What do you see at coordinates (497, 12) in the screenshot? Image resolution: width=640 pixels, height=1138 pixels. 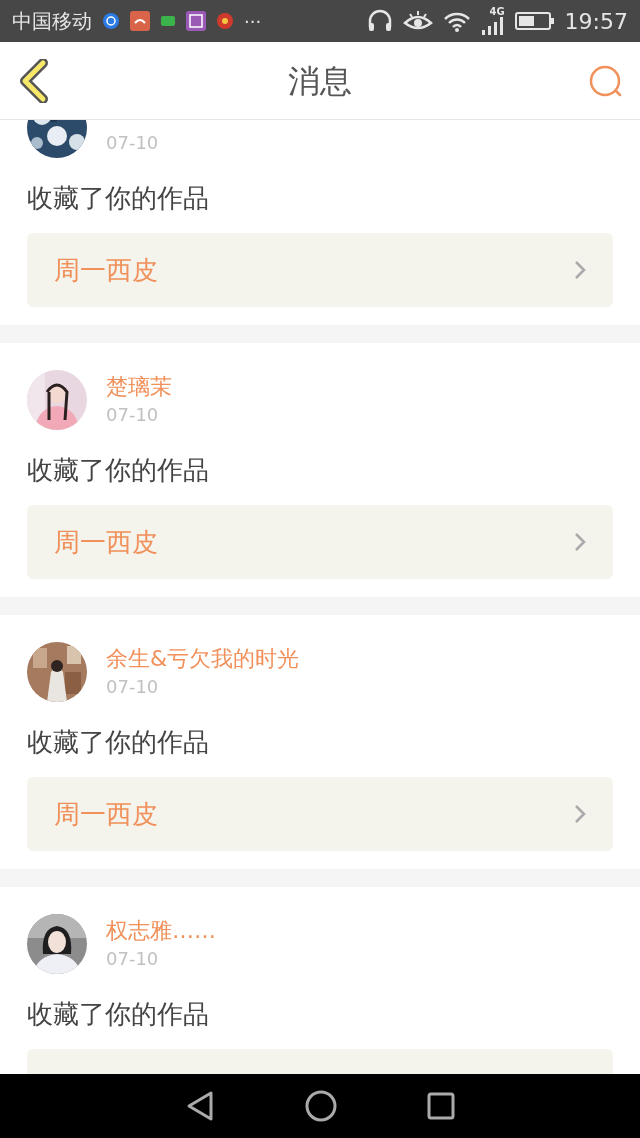 I see `network-type-text: 4G` at bounding box center [497, 12].